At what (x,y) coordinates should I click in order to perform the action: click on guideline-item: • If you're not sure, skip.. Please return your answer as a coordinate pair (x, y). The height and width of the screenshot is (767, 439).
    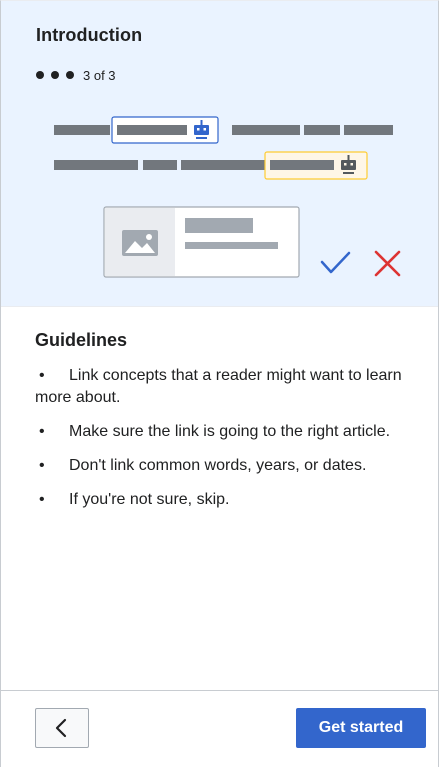
    Looking at the image, I should click on (230, 500).